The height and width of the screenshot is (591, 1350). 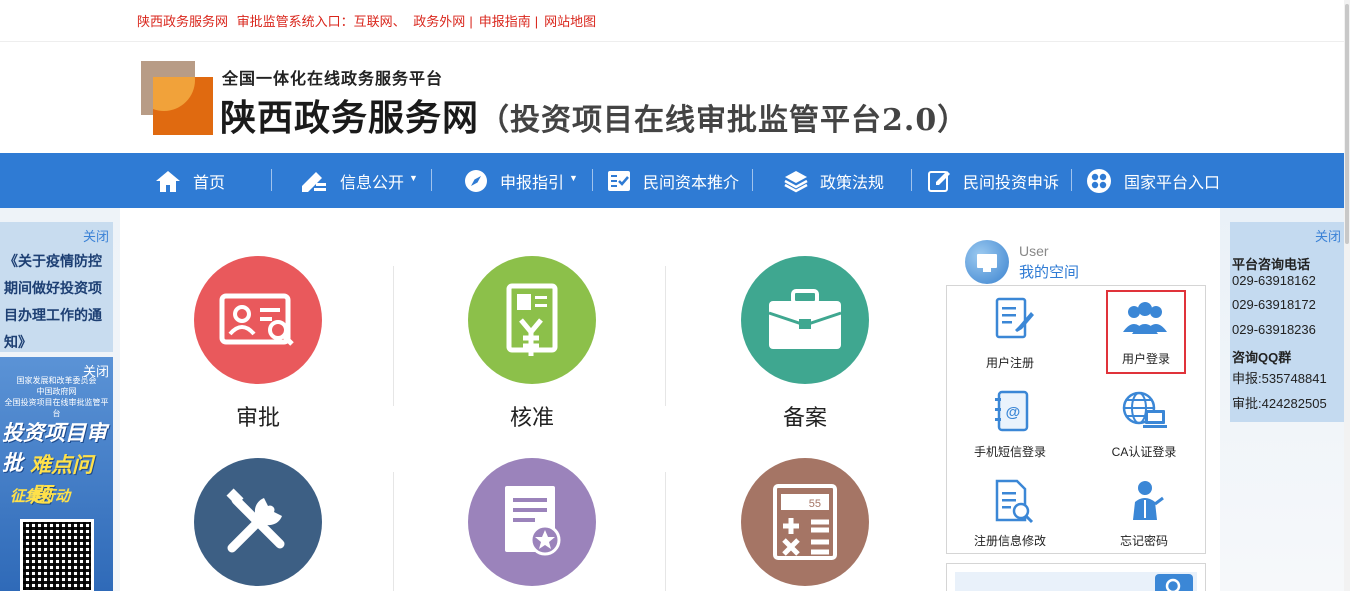 I want to click on service-certificate, so click(x=532, y=522).